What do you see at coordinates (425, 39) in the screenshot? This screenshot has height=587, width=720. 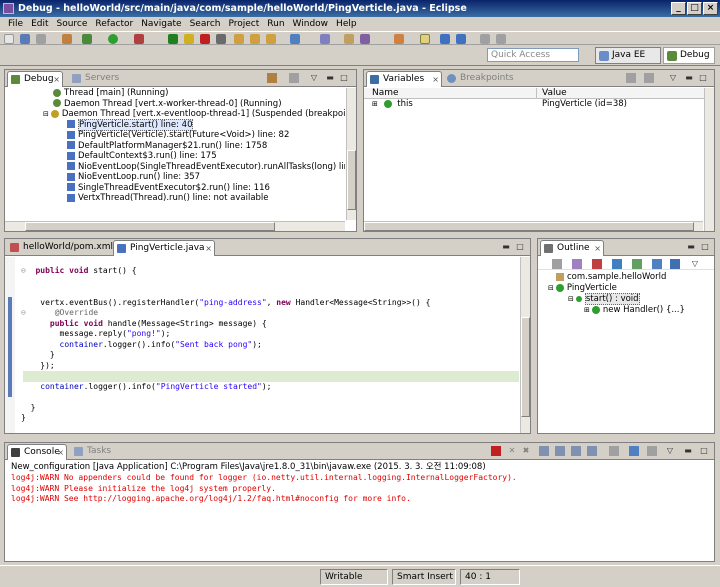 I see `highlight-icon` at bounding box center [425, 39].